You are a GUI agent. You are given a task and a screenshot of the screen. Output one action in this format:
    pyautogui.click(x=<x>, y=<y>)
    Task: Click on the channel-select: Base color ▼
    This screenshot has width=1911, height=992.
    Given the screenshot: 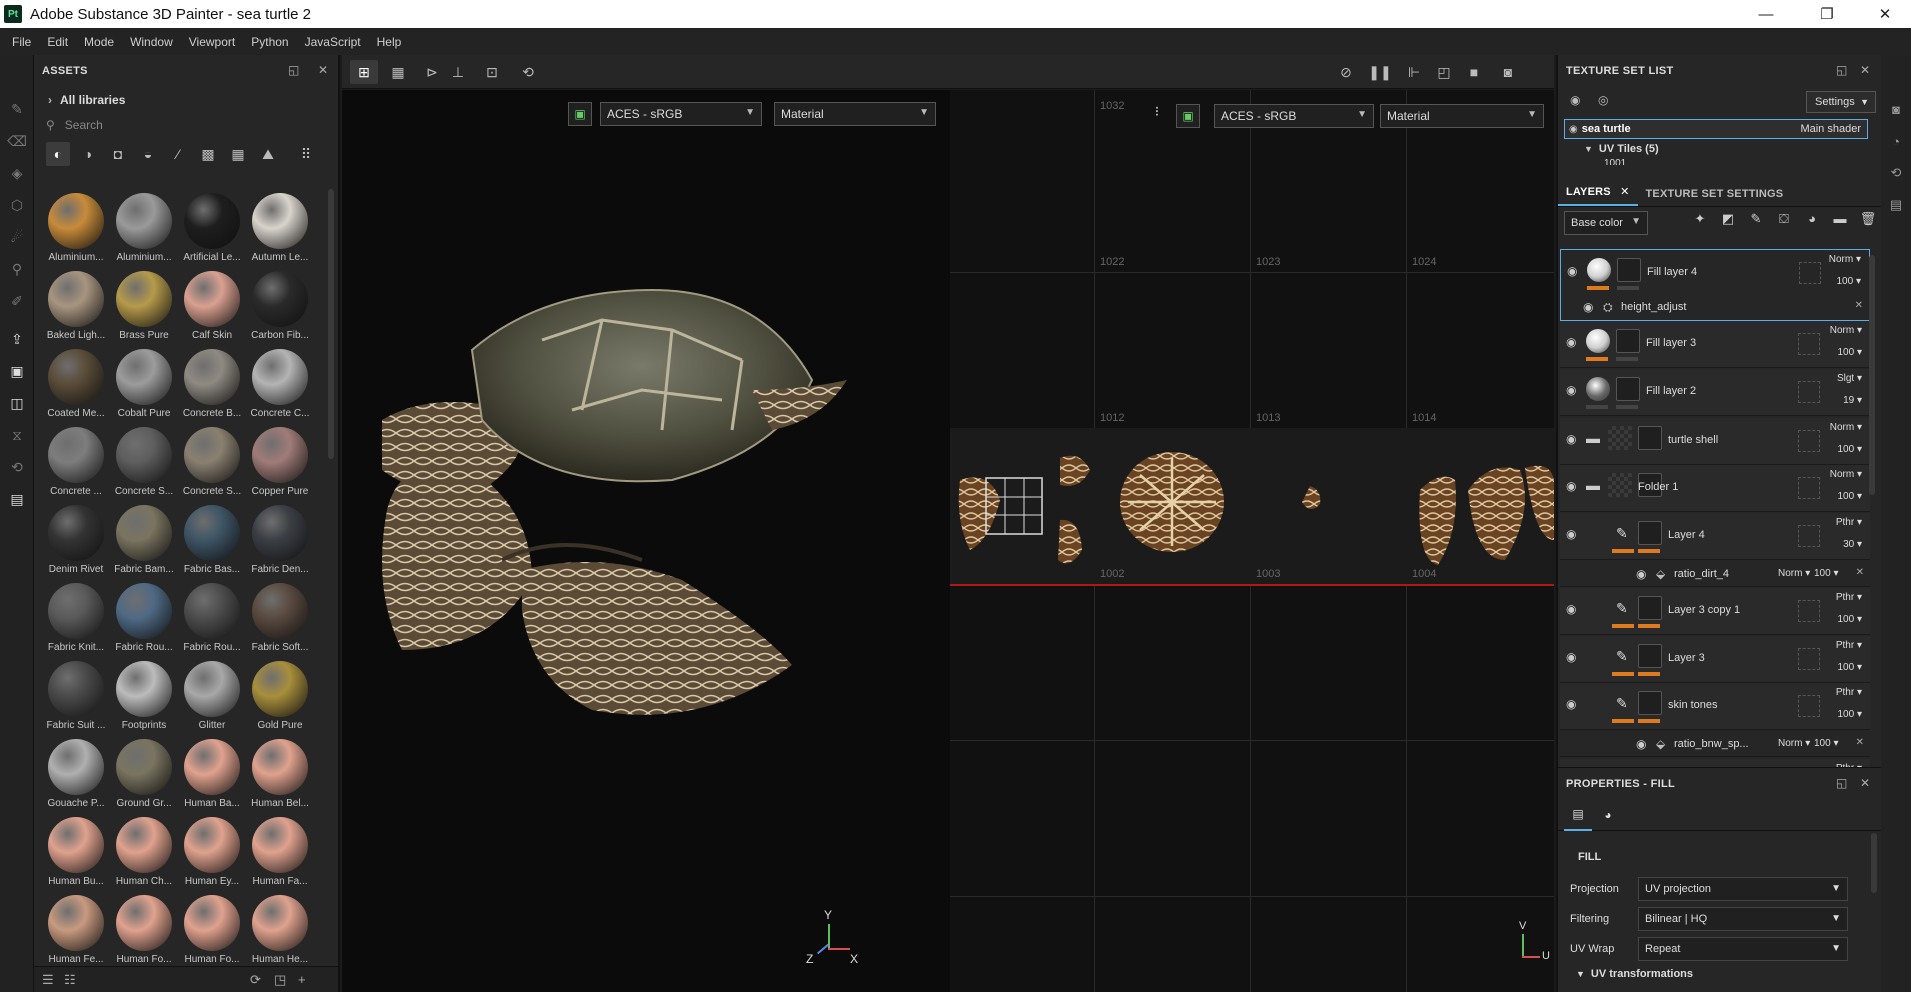 What is the action you would take?
    pyautogui.click(x=1606, y=223)
    